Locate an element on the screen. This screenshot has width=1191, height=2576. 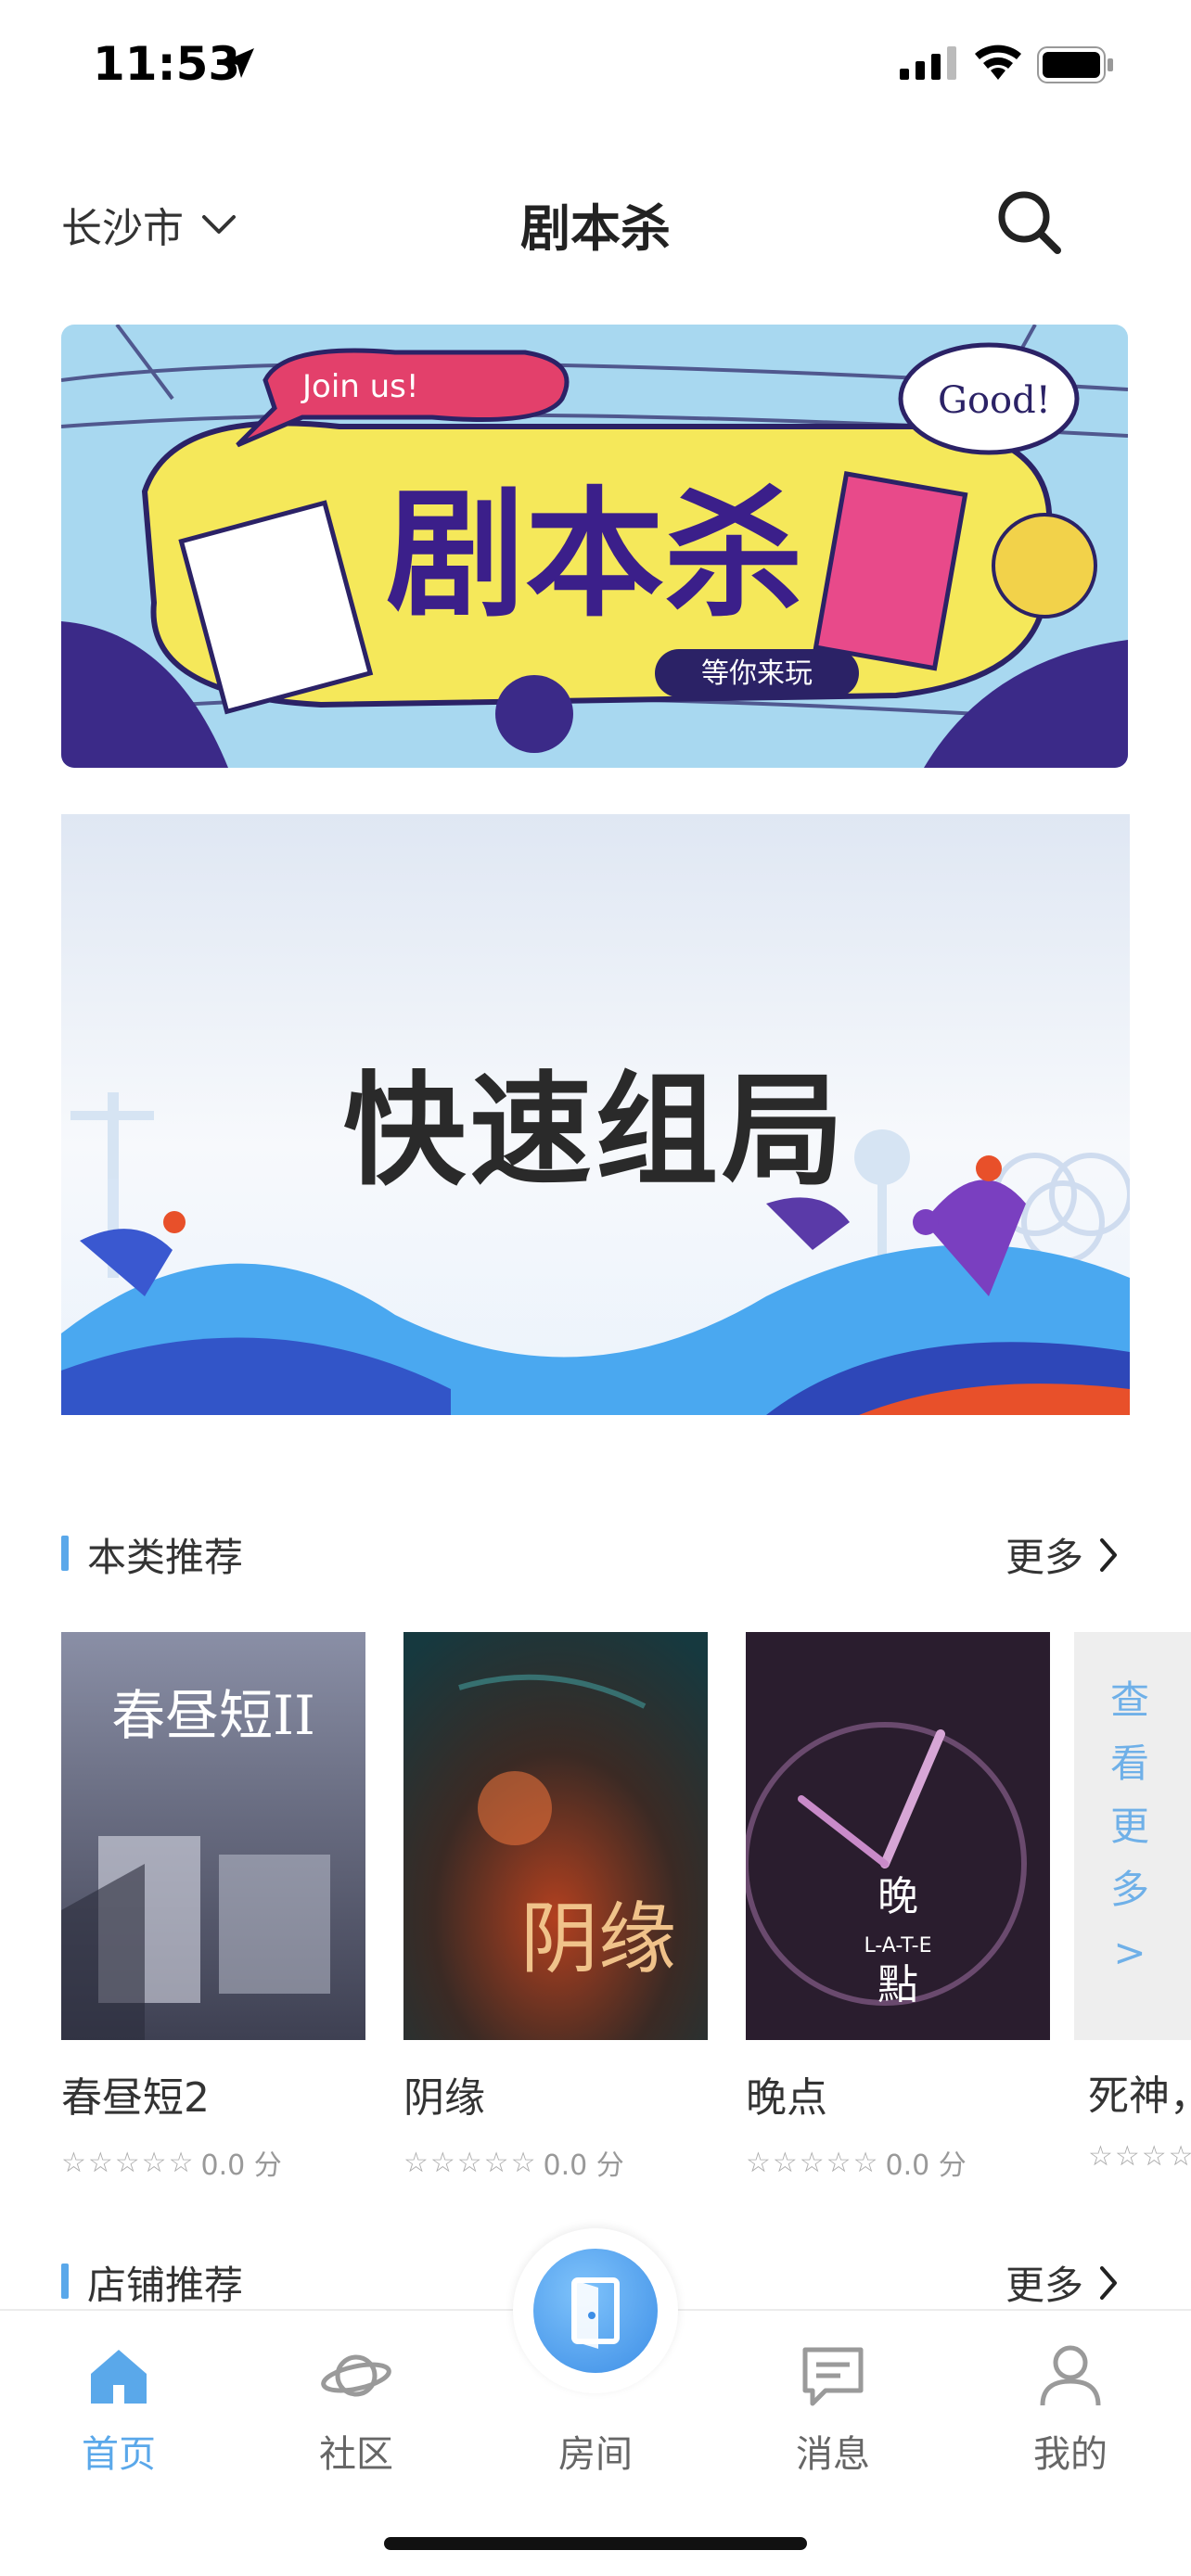
script-card: 阴缘 阴缘 ☆☆☆☆☆ 0.0 分 is located at coordinates (555, 1908).